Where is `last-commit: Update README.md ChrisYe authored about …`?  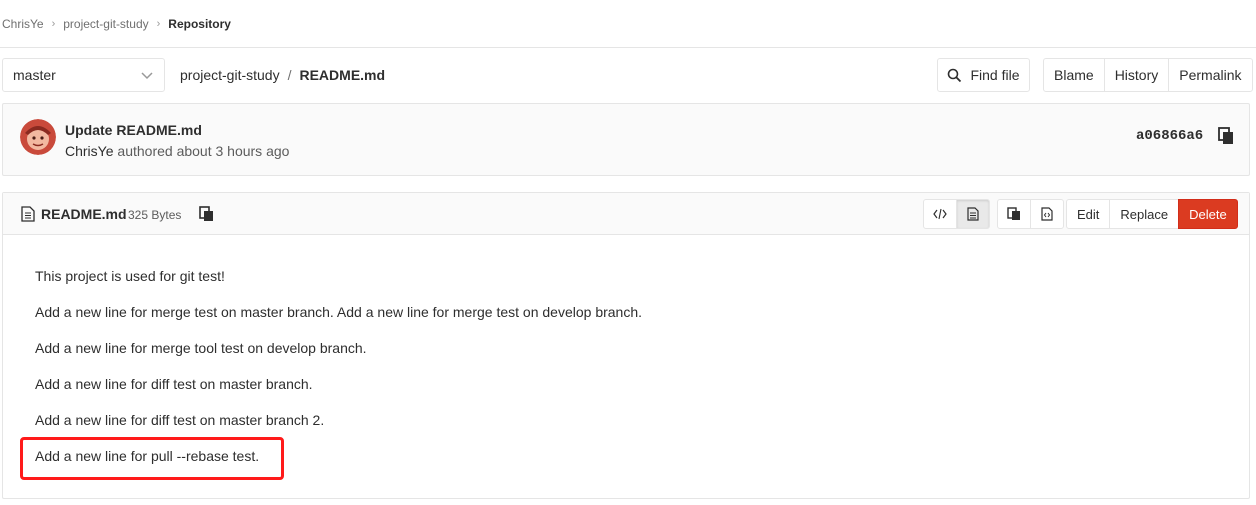 last-commit: Update README.md ChrisYe authored about … is located at coordinates (626, 139).